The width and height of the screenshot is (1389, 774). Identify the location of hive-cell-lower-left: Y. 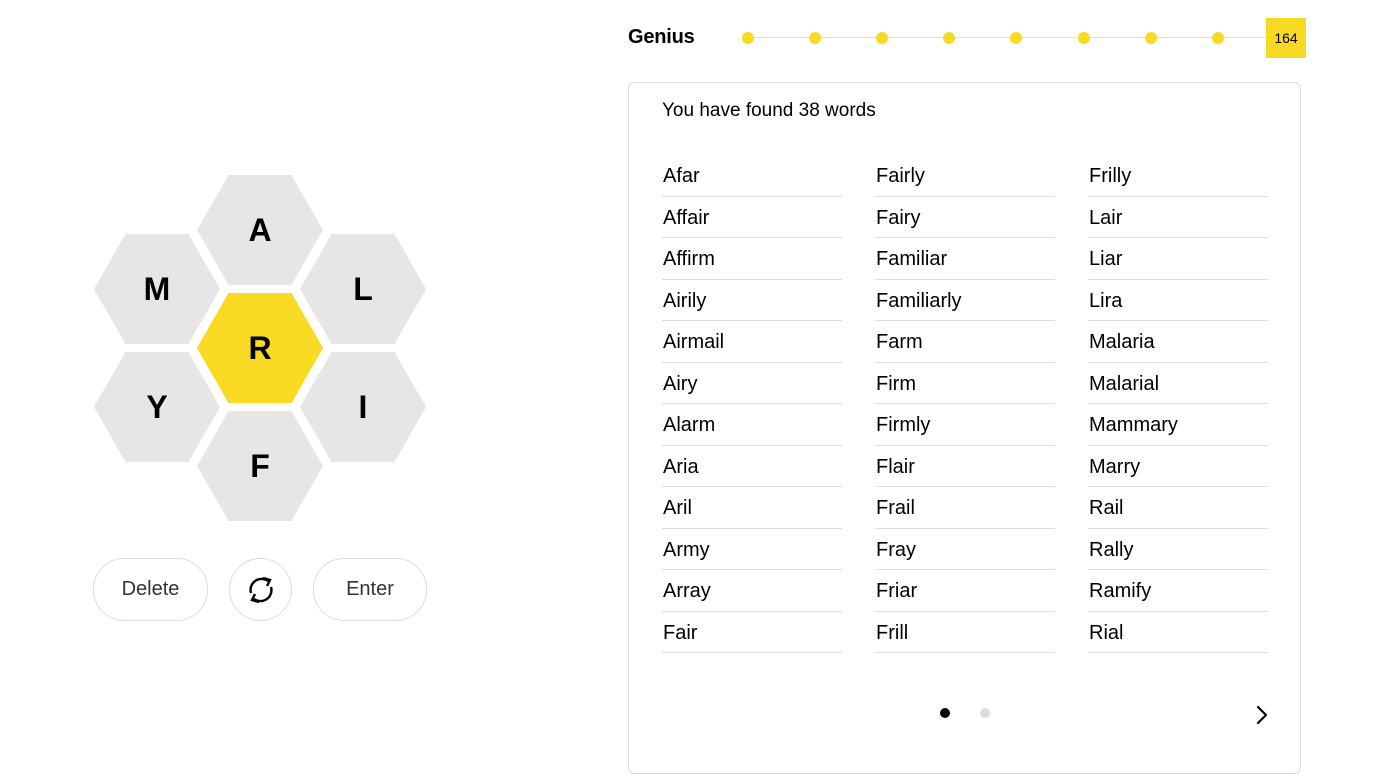
(157, 407).